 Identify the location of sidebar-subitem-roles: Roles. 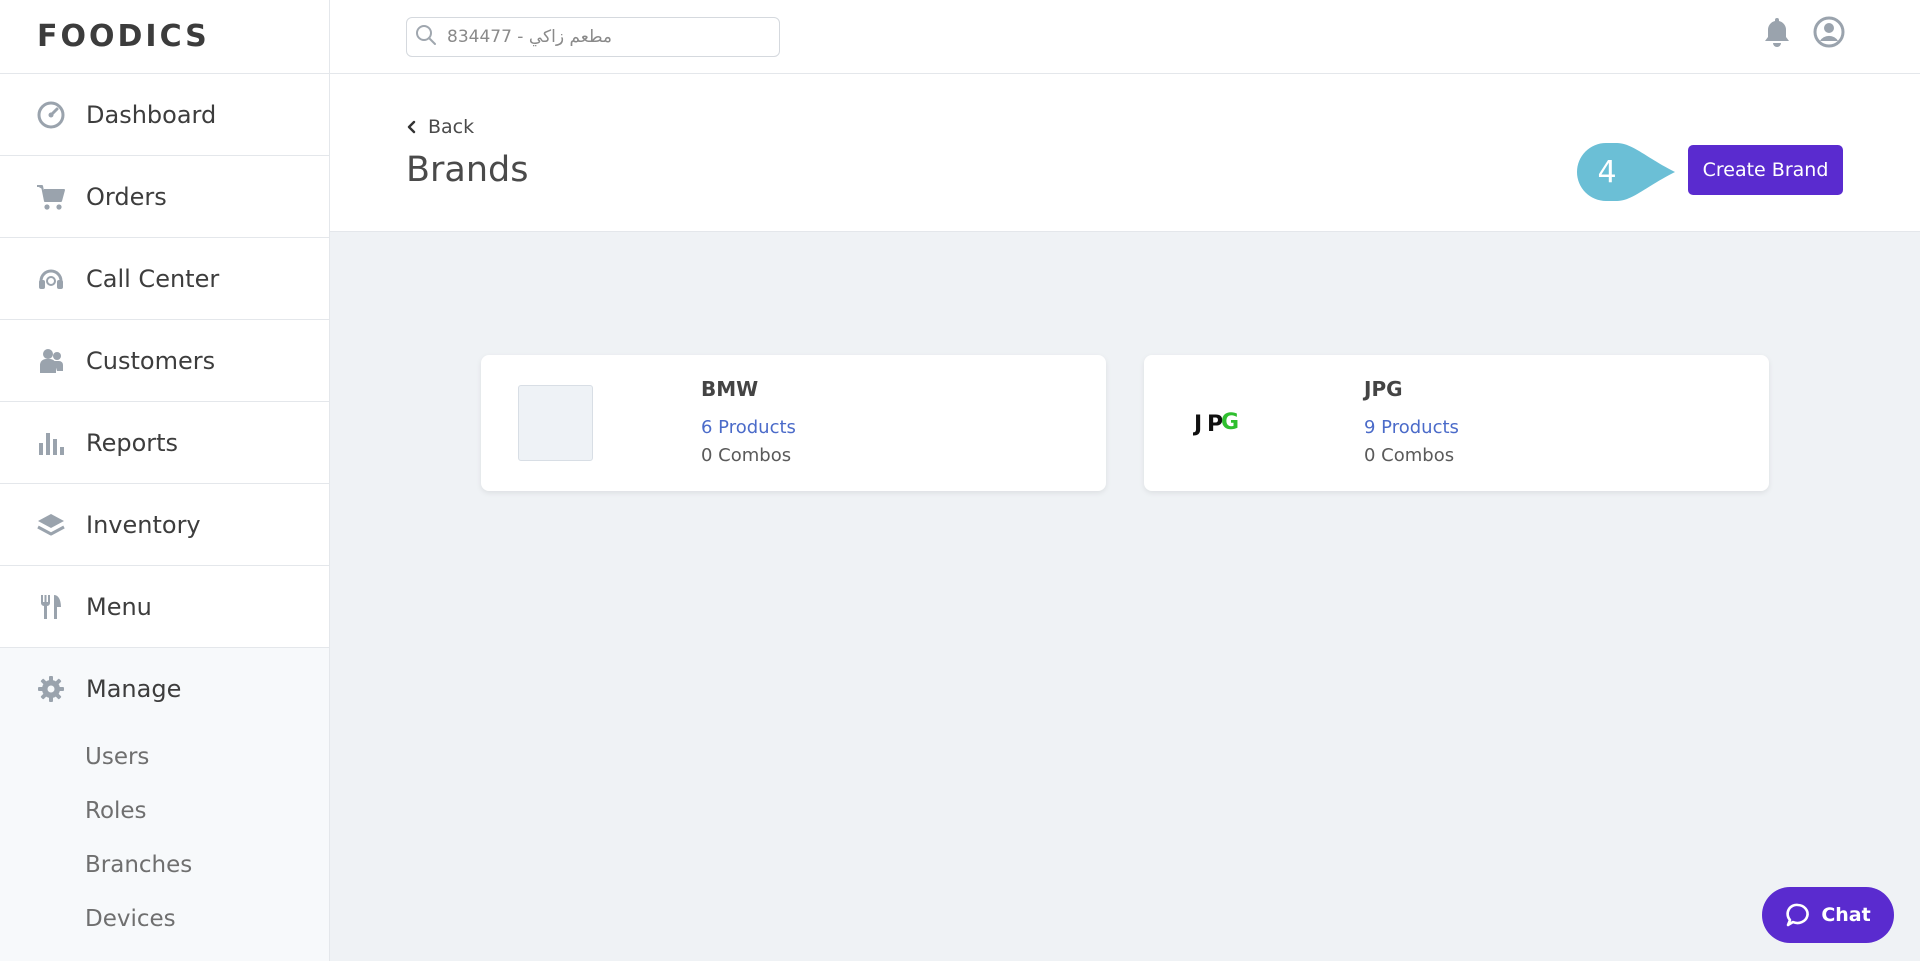
(164, 811).